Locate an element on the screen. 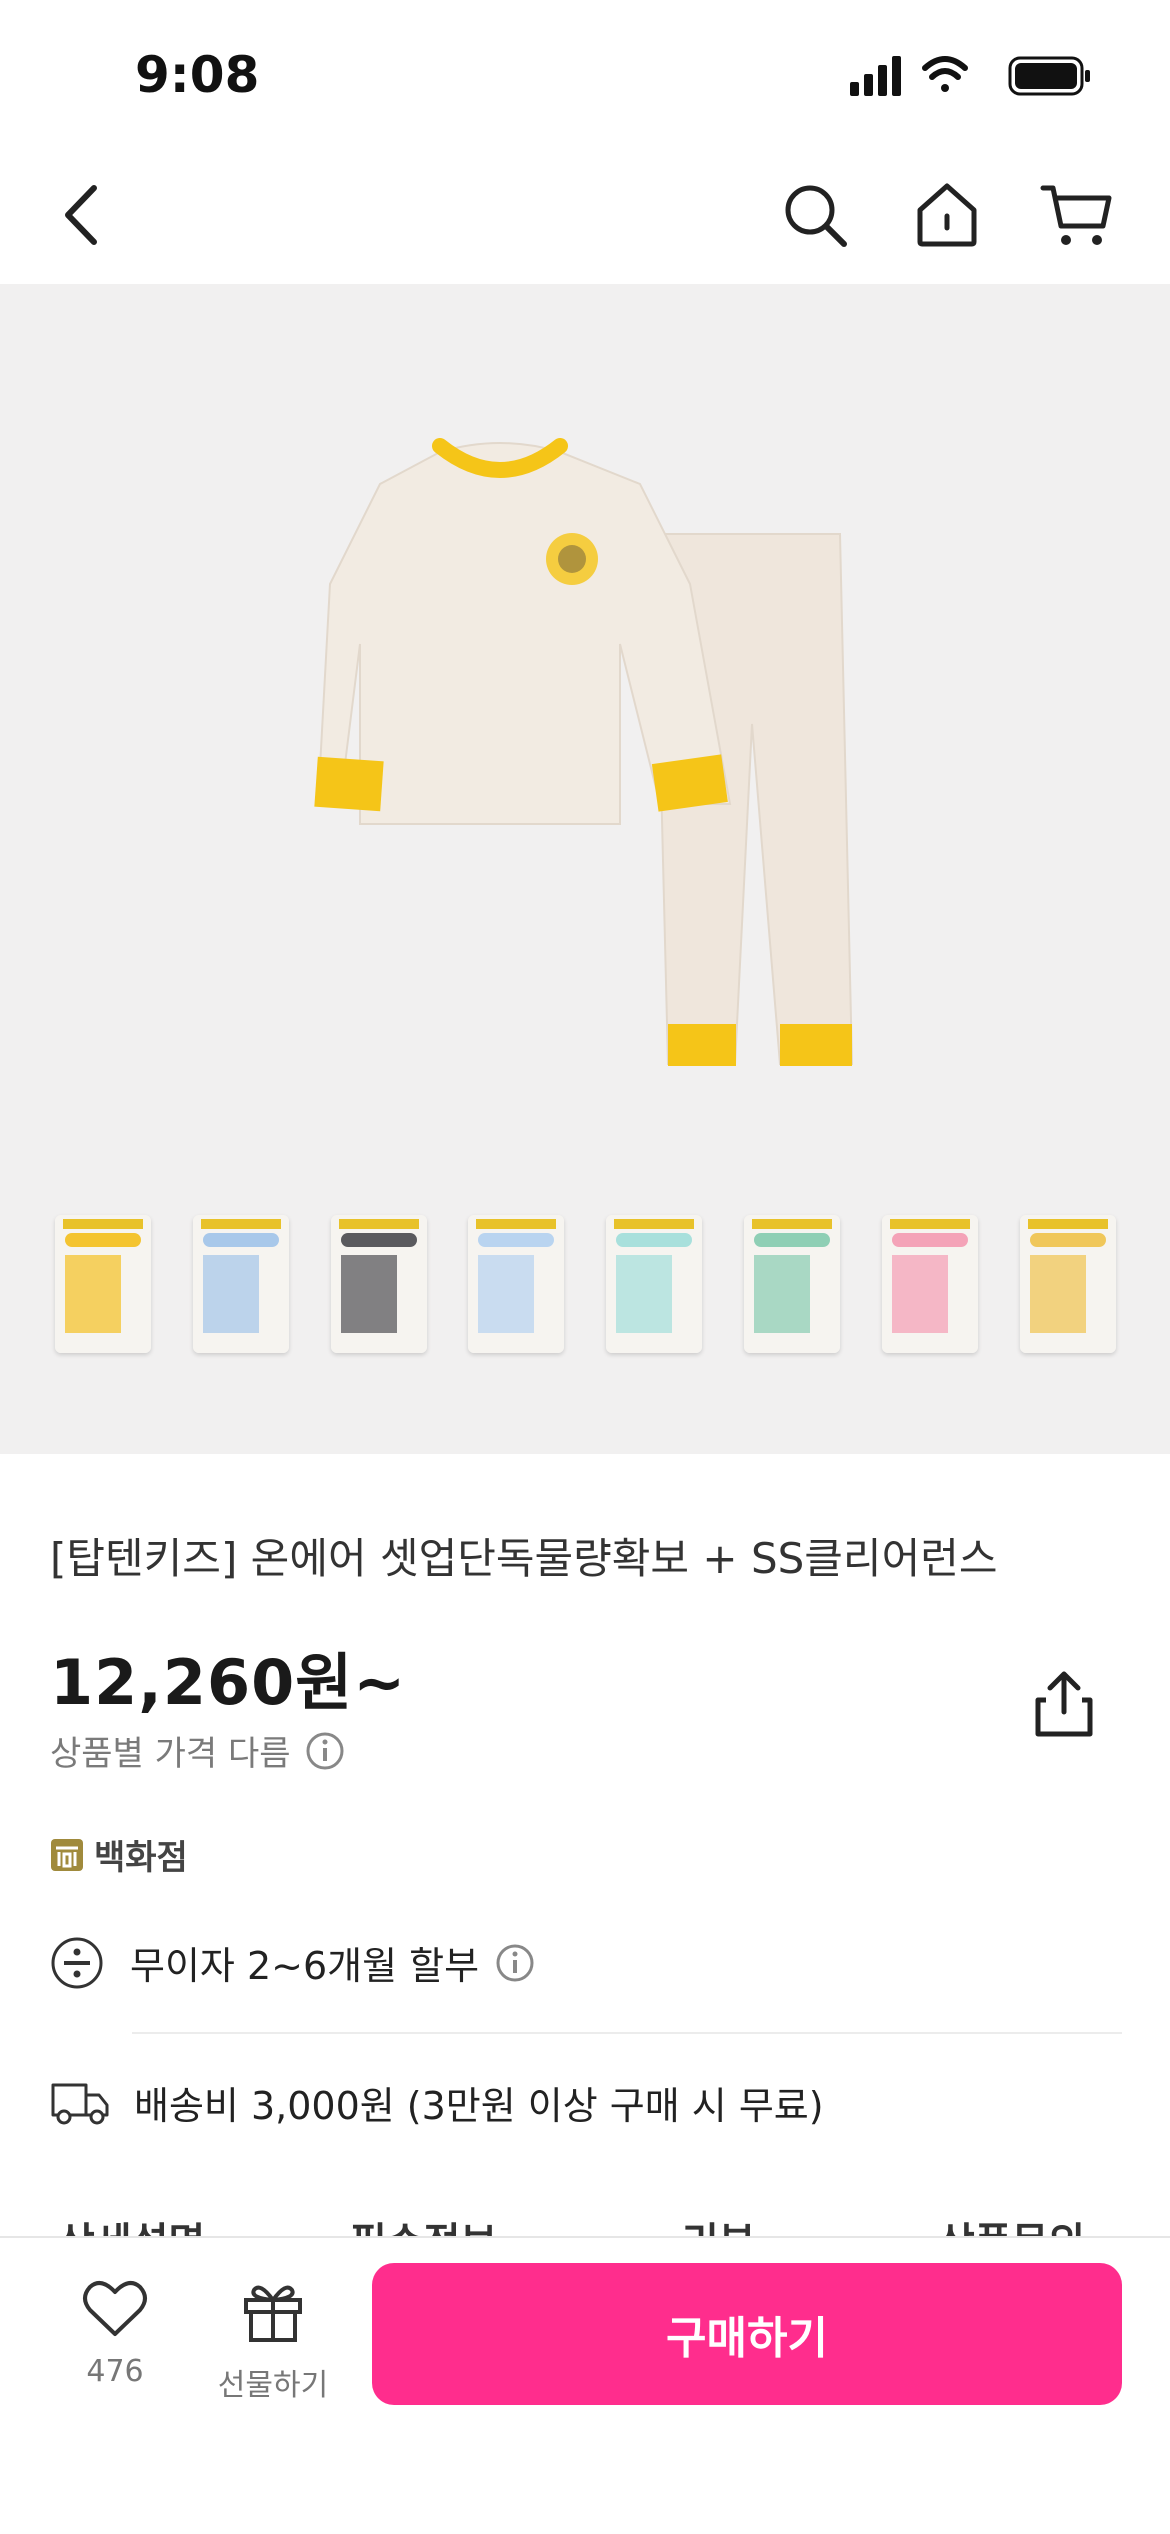  product-price: 12,260원~ is located at coordinates (228, 1682).